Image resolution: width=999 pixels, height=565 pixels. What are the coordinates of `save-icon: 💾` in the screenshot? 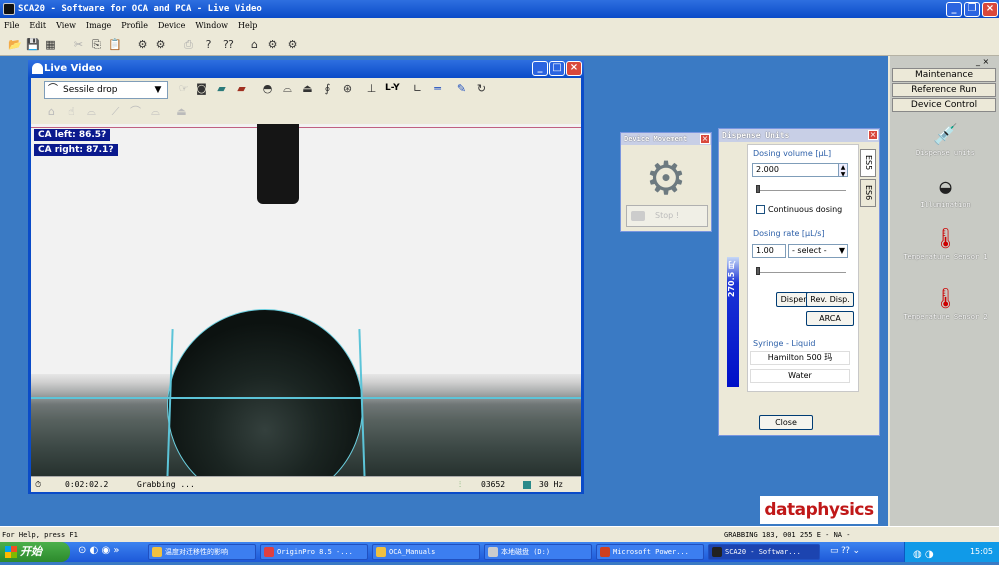 It's located at (33, 44).